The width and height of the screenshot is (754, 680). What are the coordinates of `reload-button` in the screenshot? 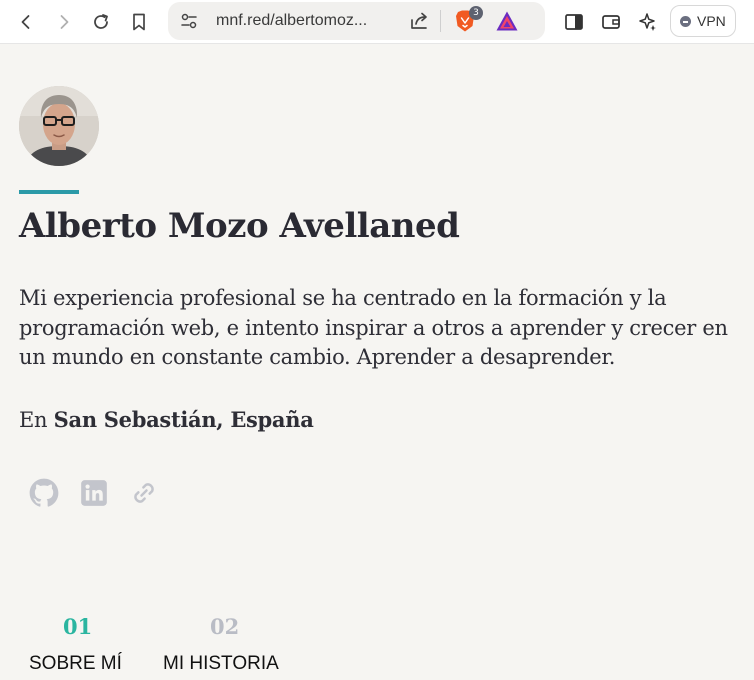 It's located at (101, 22).